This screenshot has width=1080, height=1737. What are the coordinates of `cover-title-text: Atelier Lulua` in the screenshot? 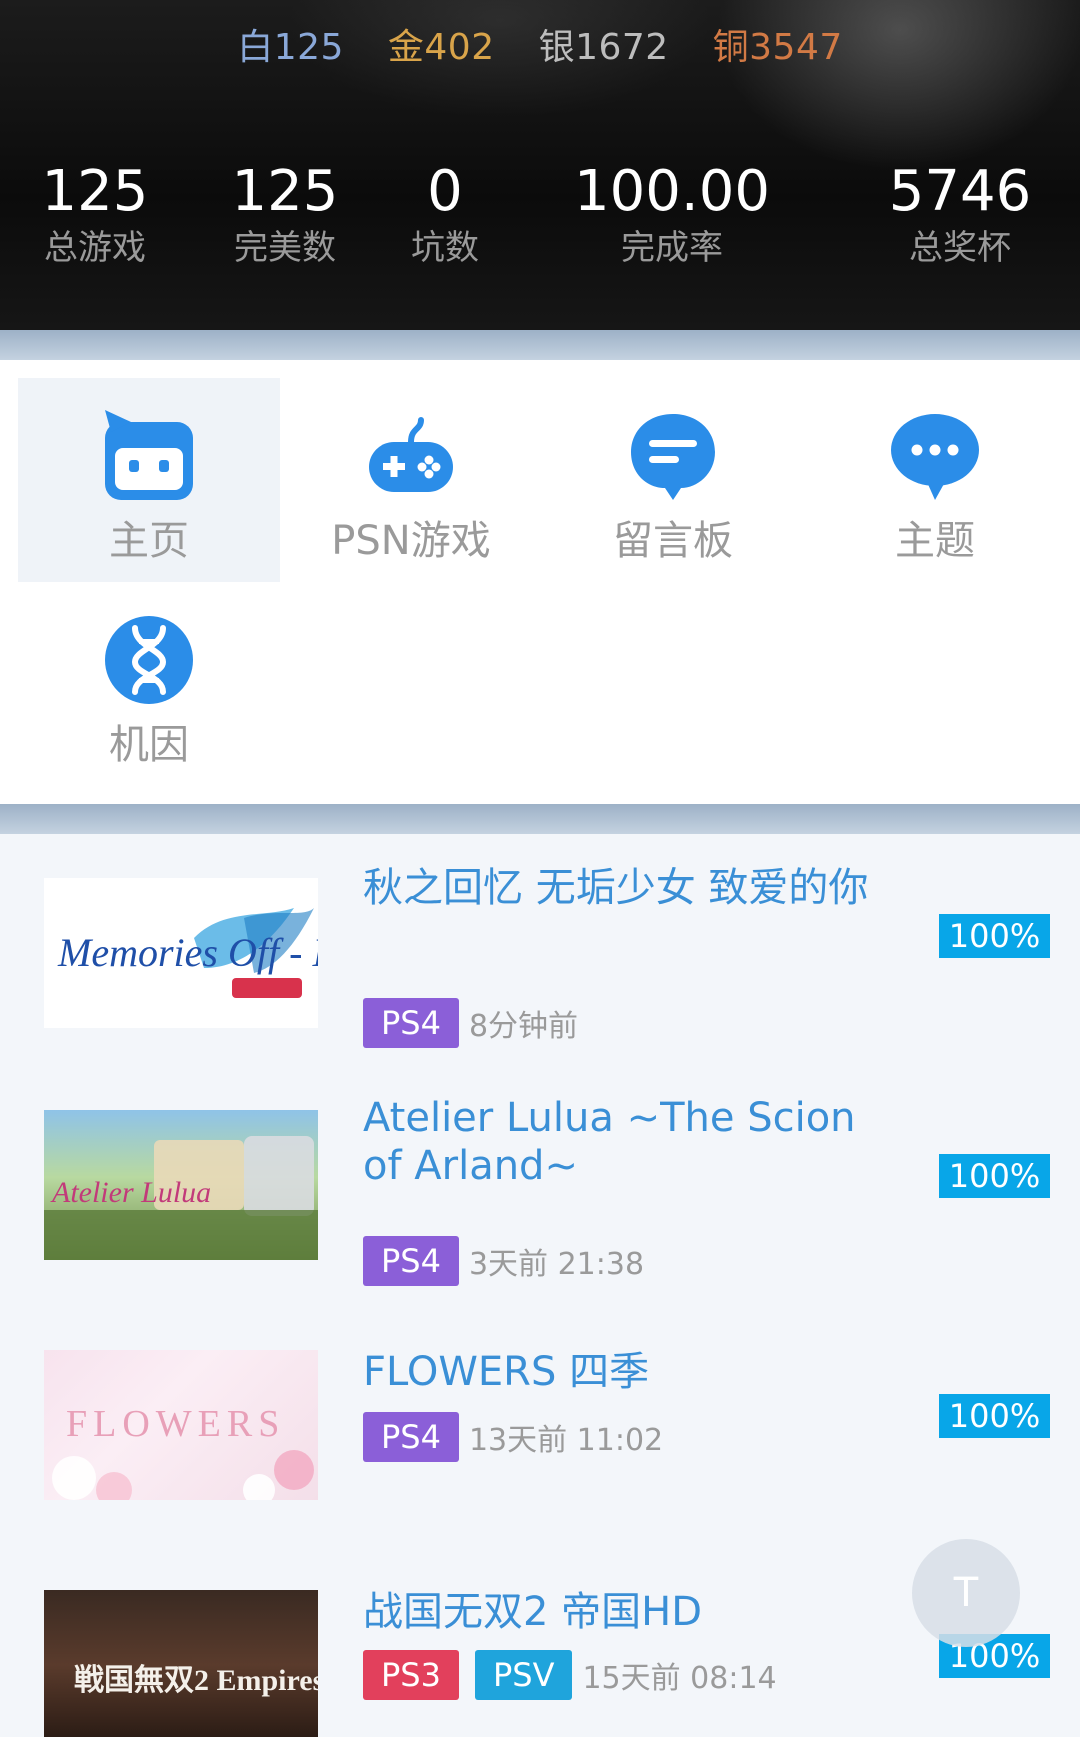 It's located at (130, 1192).